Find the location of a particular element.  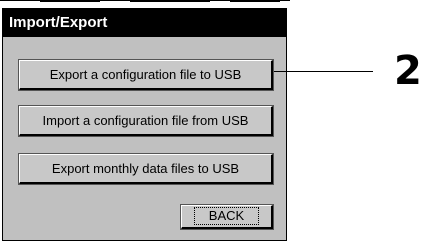

back-button-label: BACK is located at coordinates (226, 216).